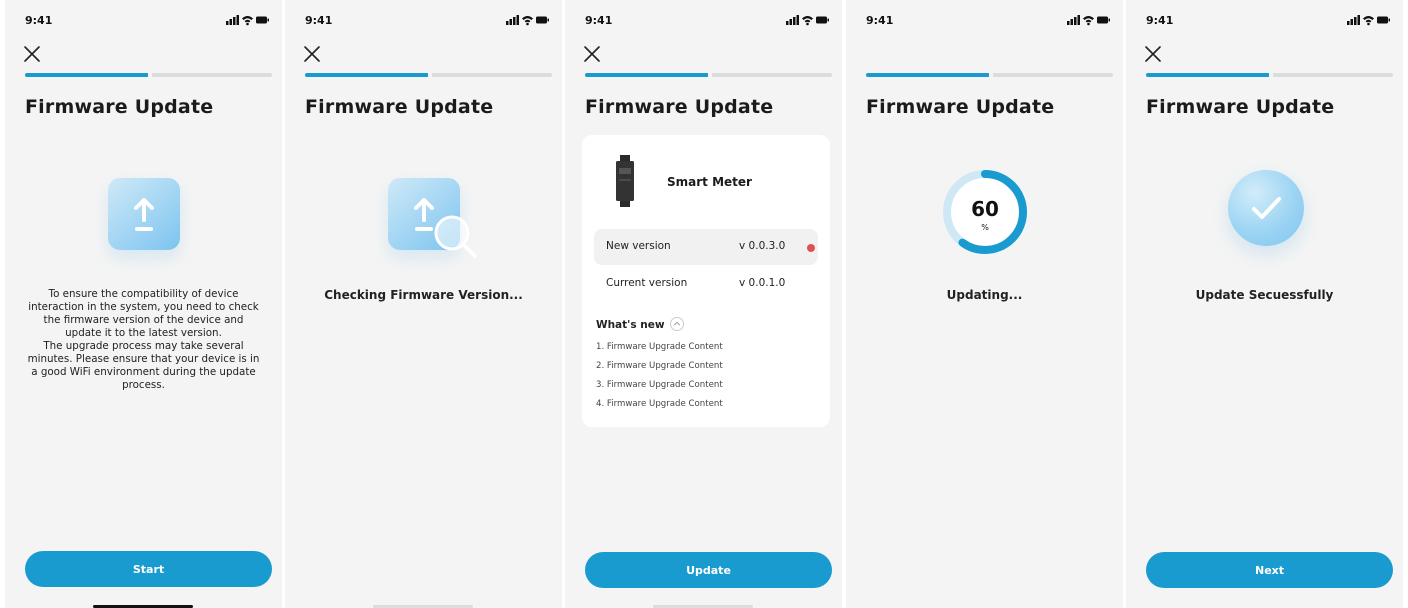 Image resolution: width=1408 pixels, height=608 pixels. Describe the element at coordinates (659, 404) in the screenshot. I see `list-item: 4. Firmware Upgrade Content` at that location.